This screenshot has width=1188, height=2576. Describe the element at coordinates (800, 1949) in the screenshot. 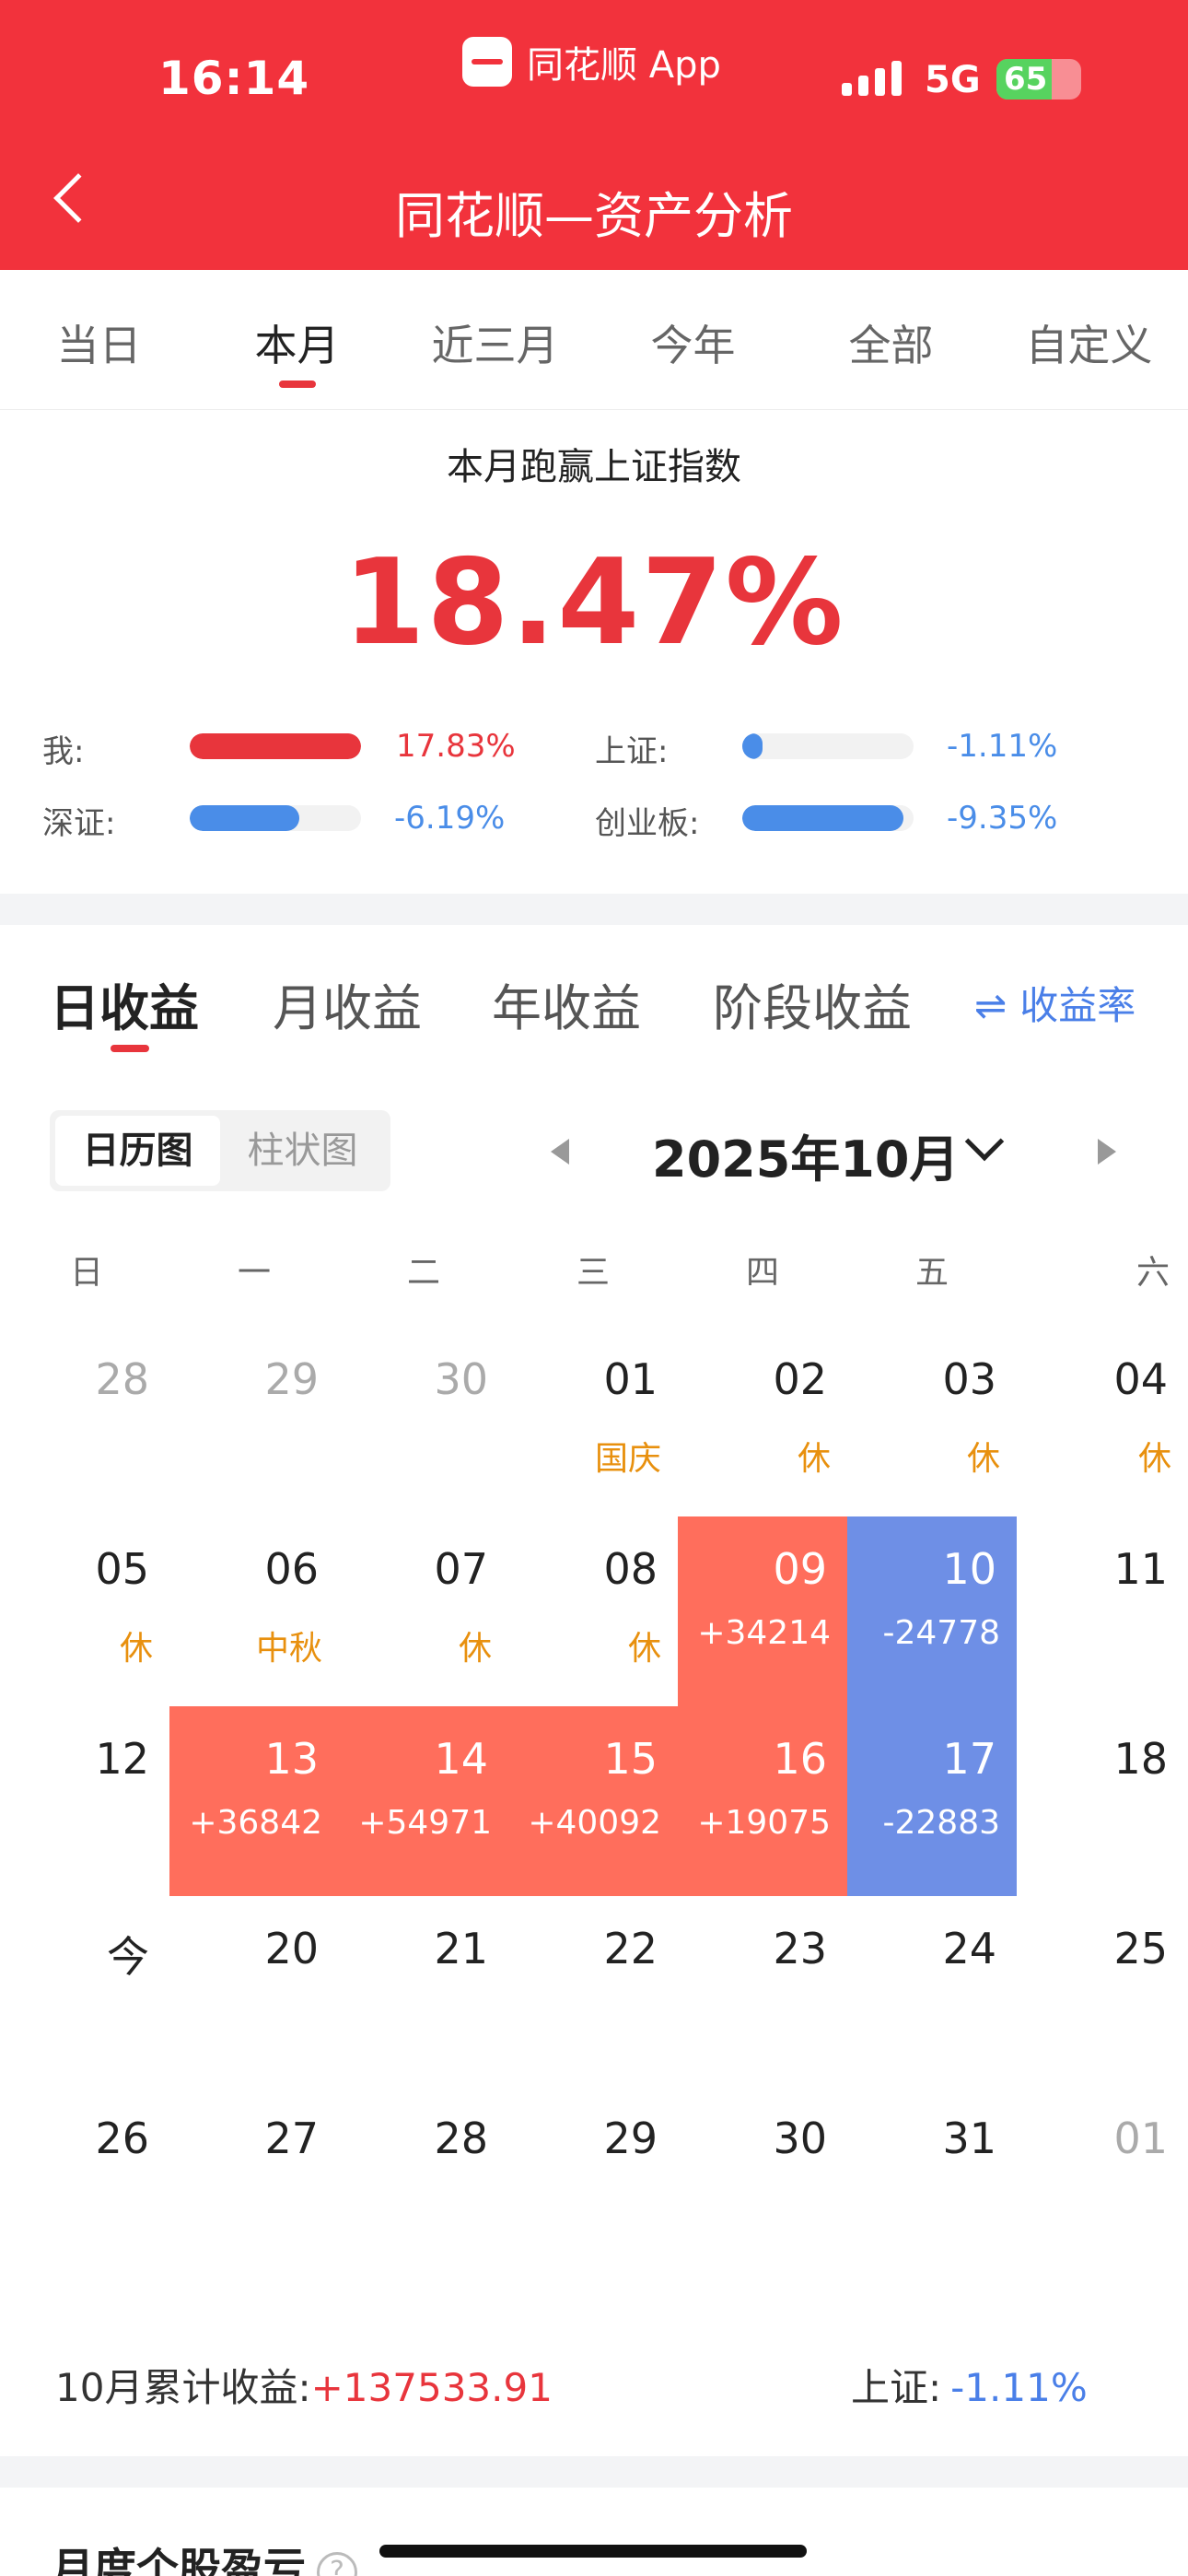

I see `calendar-day-number: 23` at that location.